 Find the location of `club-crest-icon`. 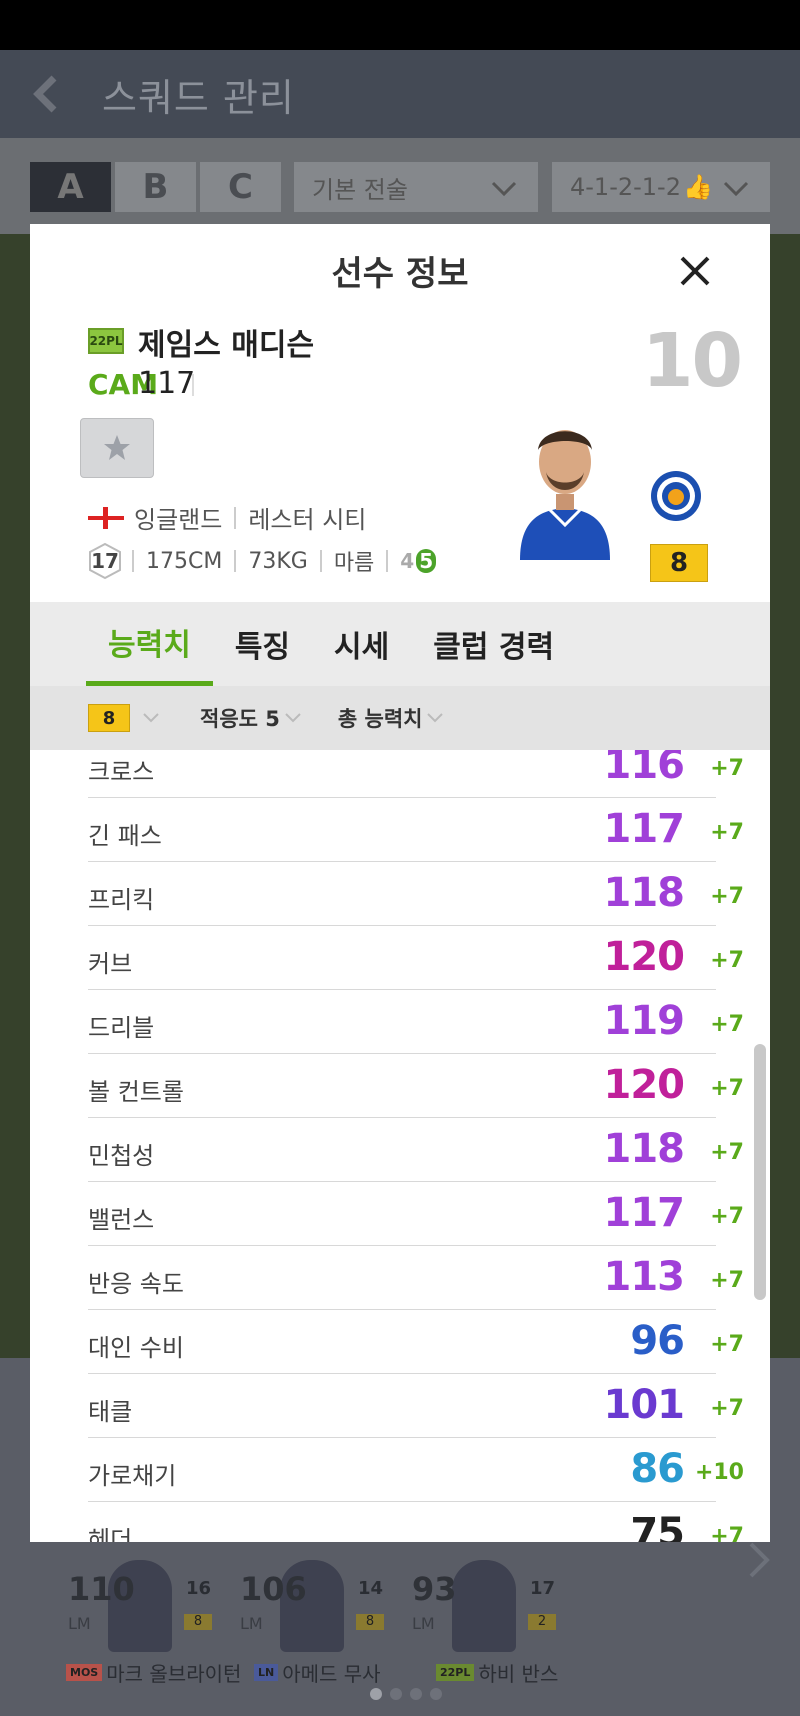

club-crest-icon is located at coordinates (676, 496).